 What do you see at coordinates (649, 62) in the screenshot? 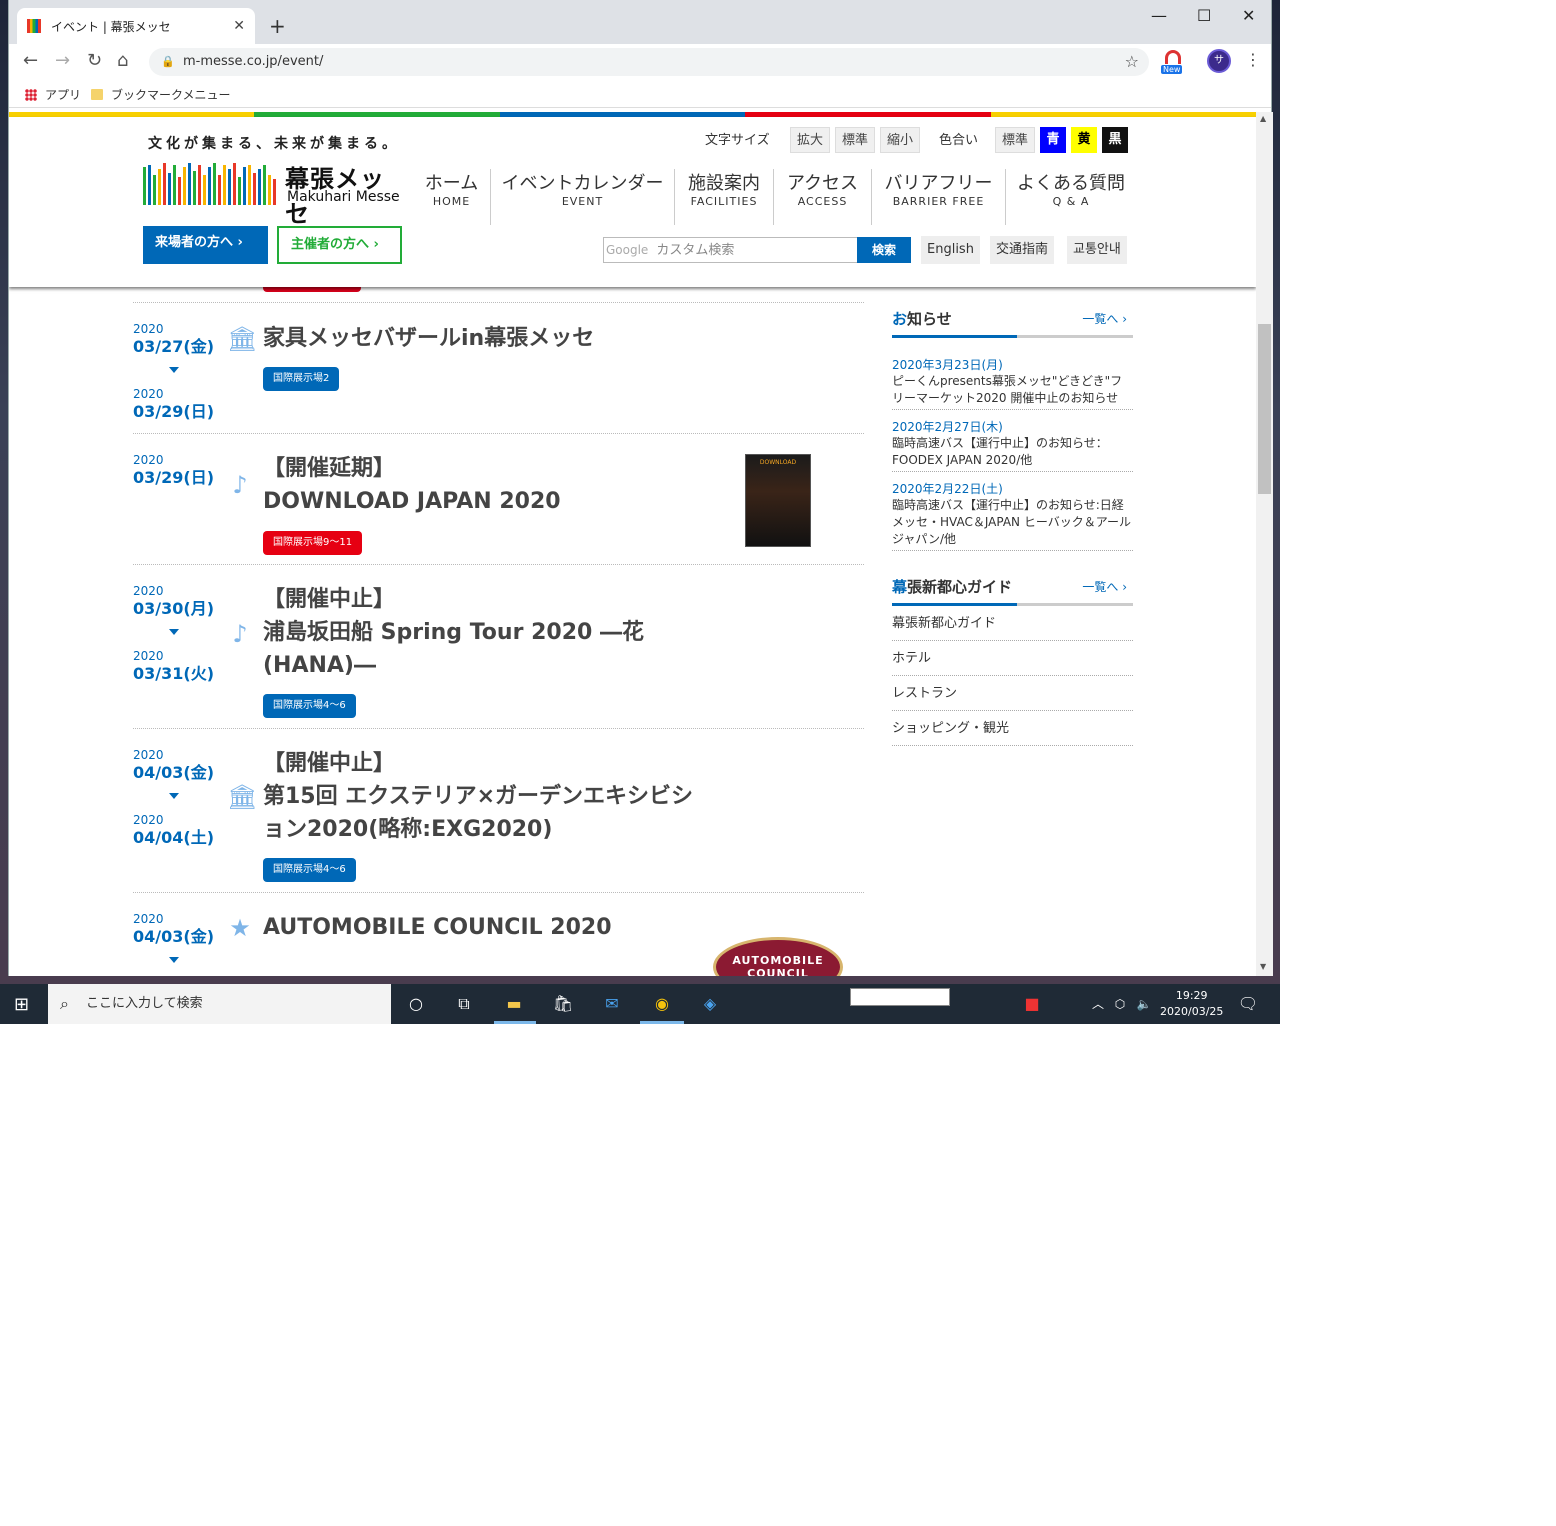
I see `address-bar: 🔒 m-messe.co.jp/event/ ☆` at bounding box center [649, 62].